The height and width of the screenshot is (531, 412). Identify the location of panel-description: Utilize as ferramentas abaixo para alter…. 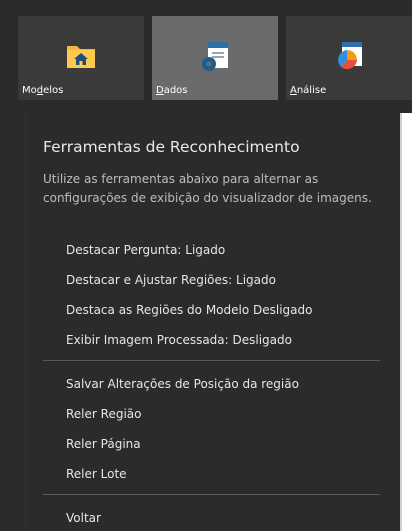
(207, 188).